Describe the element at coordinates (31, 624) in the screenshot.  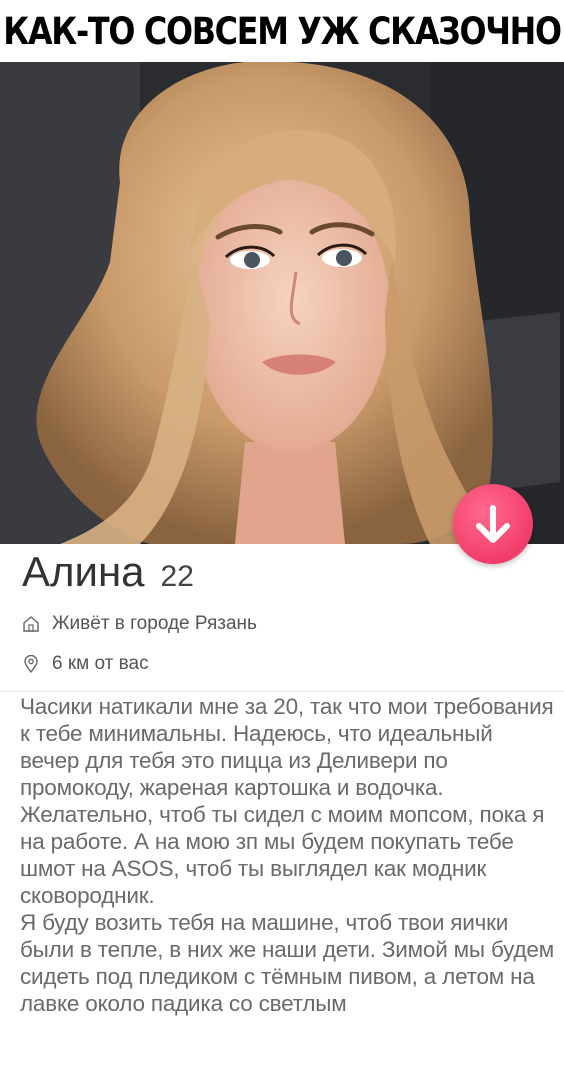
I see `home-icon` at that location.